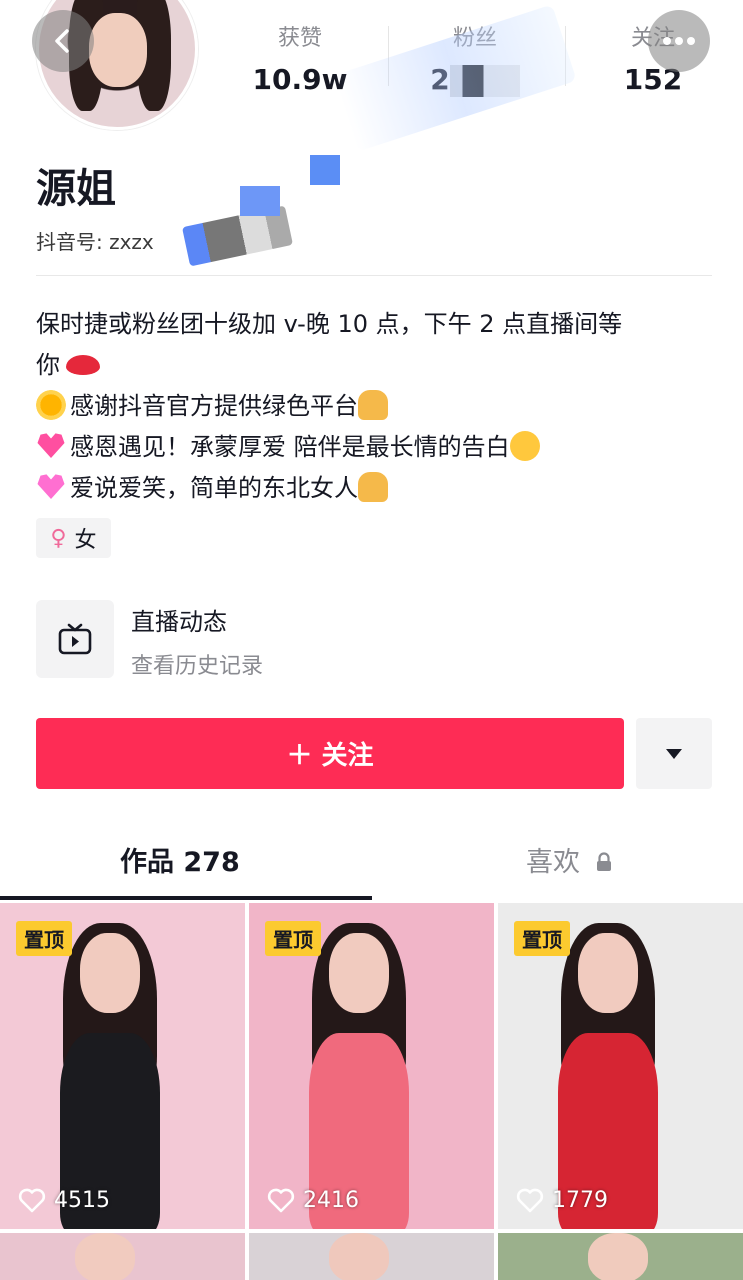 The height and width of the screenshot is (1280, 743). What do you see at coordinates (330, 753) in the screenshot?
I see `follow-button: ＋ 关注` at bounding box center [330, 753].